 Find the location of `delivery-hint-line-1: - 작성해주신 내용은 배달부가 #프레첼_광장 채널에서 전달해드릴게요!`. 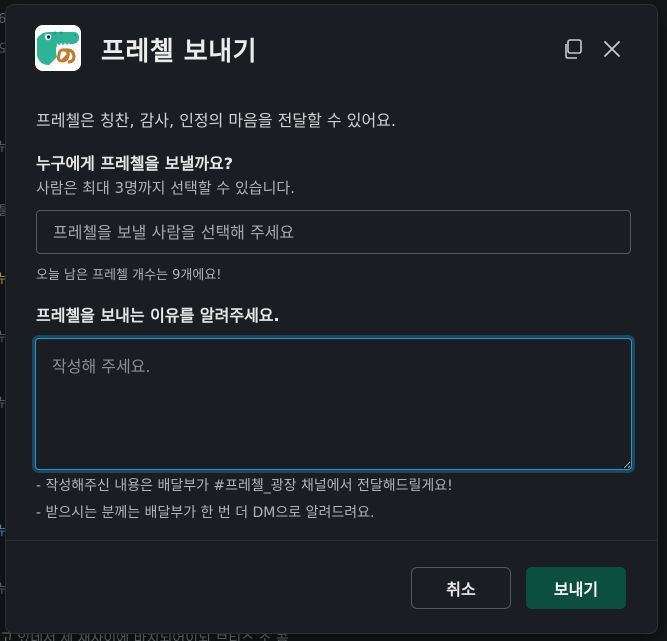

delivery-hint-line-1: - 작성해주신 내용은 배달부가 #프레첼_광장 채널에서 전달해드릴게요! is located at coordinates (244, 486).